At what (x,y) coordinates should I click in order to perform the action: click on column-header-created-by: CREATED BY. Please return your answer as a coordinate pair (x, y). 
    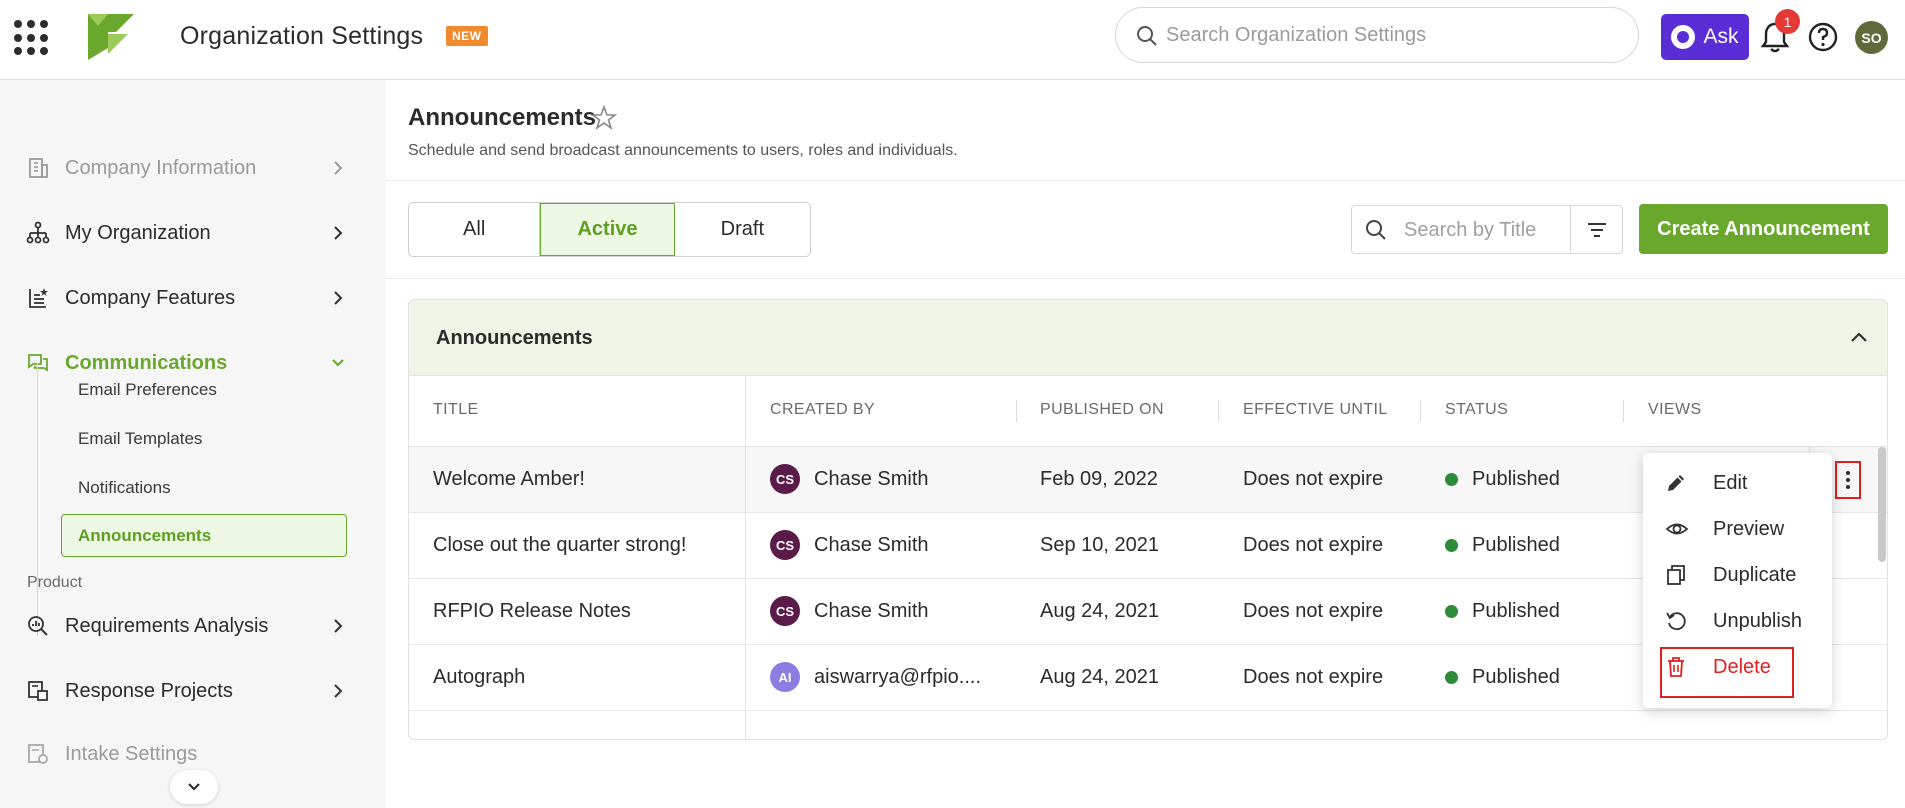
    Looking at the image, I should click on (822, 410).